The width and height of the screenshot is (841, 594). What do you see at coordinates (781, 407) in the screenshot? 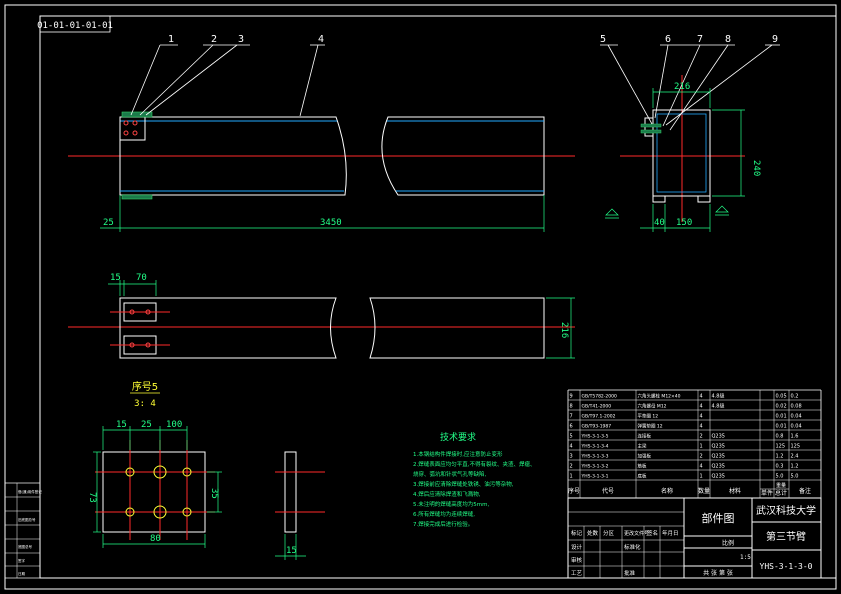
I see `bom-cell: 0.02` at bounding box center [781, 407].